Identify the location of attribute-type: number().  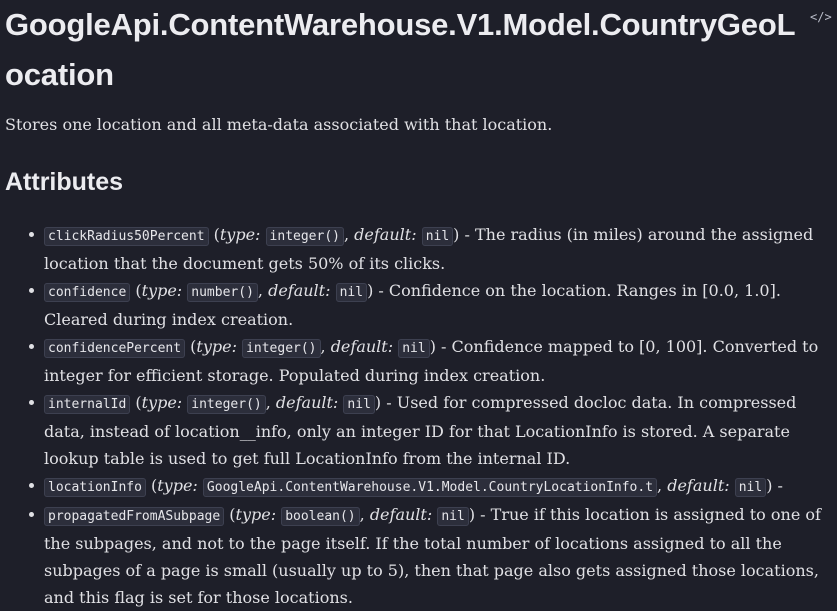
(222, 292).